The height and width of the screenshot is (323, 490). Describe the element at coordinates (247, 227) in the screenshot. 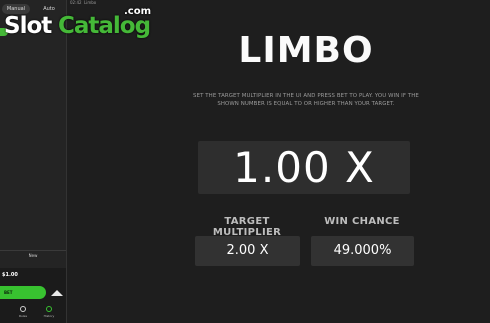

I see `target-multiplier-label: TARGET MULTIPLIER` at that location.